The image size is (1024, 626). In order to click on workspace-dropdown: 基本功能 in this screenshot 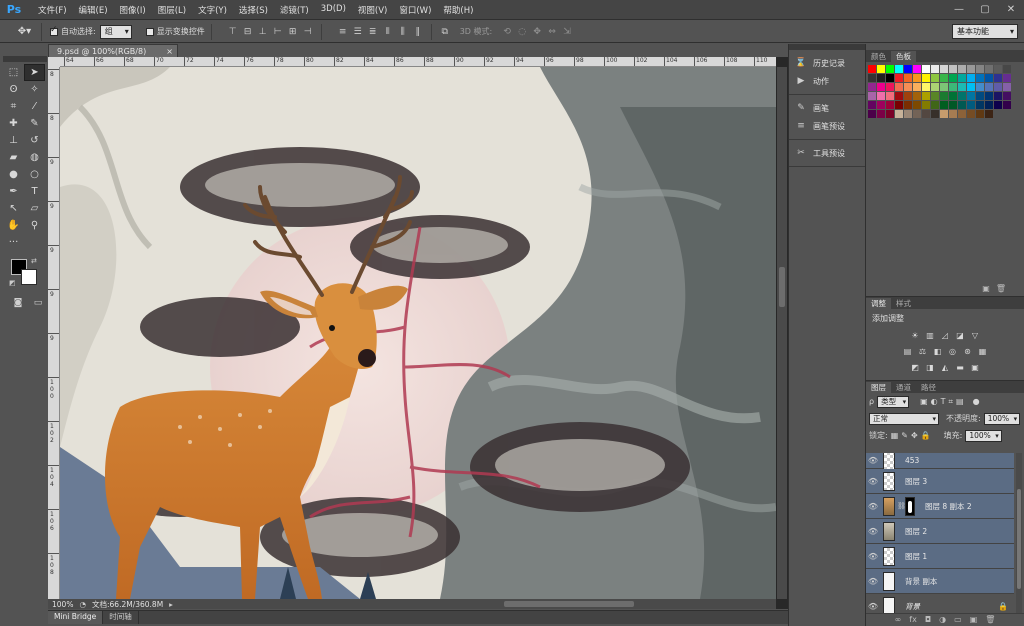, I will do `click(985, 31)`.